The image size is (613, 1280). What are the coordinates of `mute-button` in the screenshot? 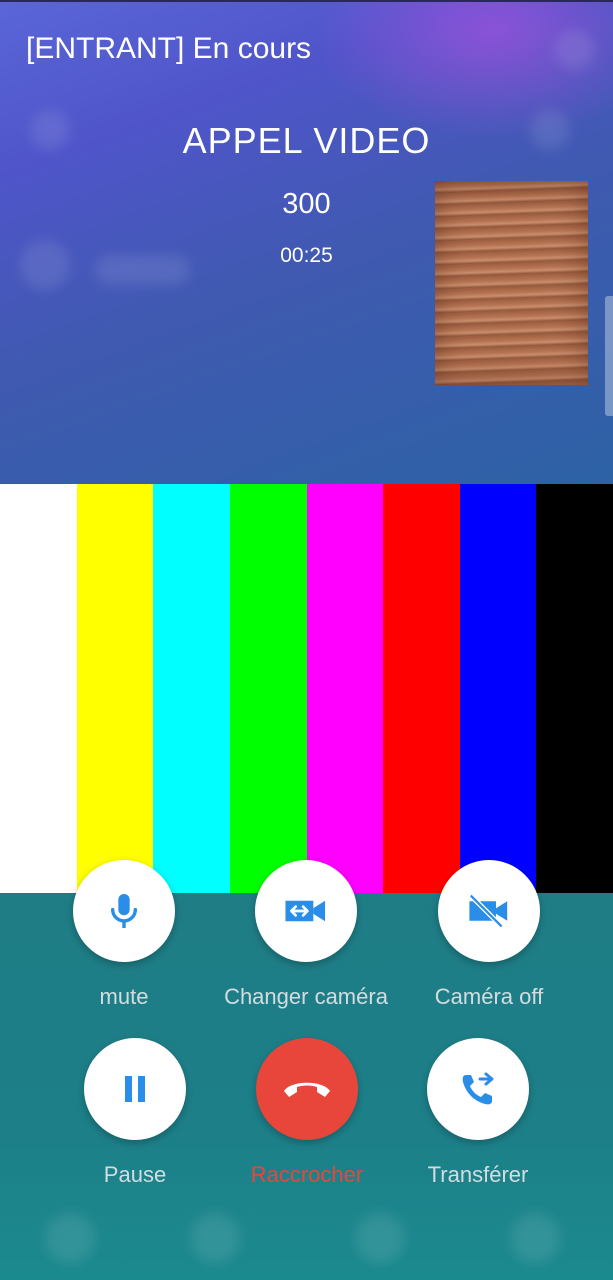 It's located at (124, 911).